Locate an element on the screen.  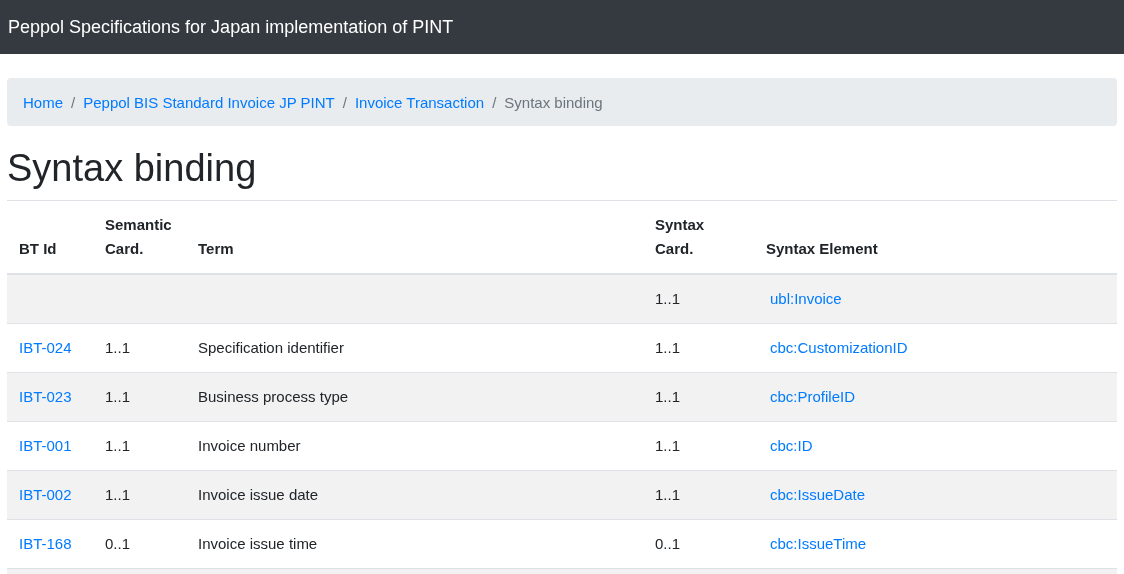
page-heading: Syntax binding is located at coordinates (132, 168).